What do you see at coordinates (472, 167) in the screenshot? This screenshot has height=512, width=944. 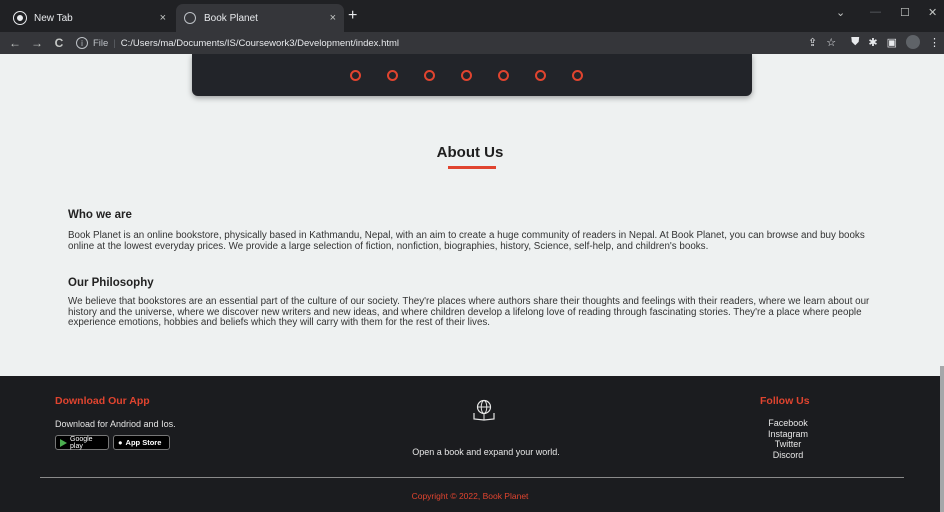 I see `title-underline` at bounding box center [472, 167].